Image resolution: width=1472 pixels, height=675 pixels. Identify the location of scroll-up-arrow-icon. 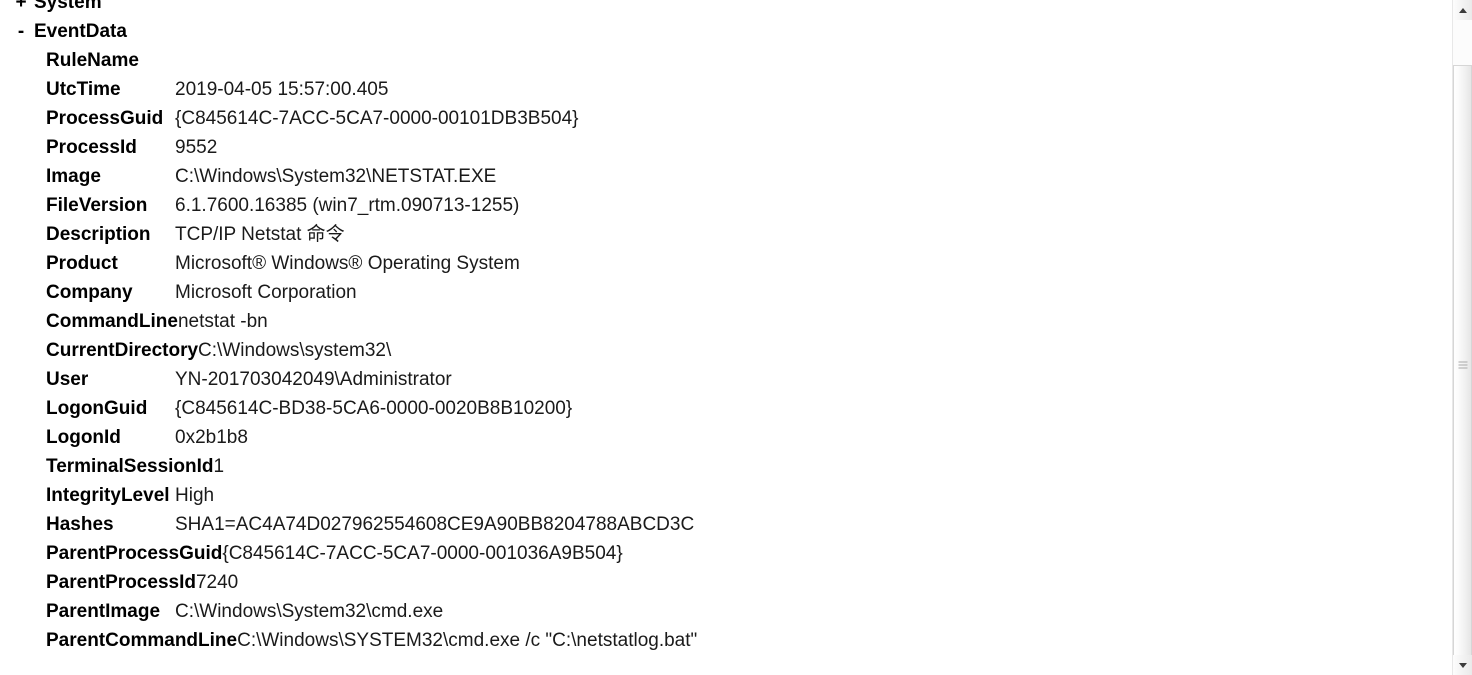
(1462, 10).